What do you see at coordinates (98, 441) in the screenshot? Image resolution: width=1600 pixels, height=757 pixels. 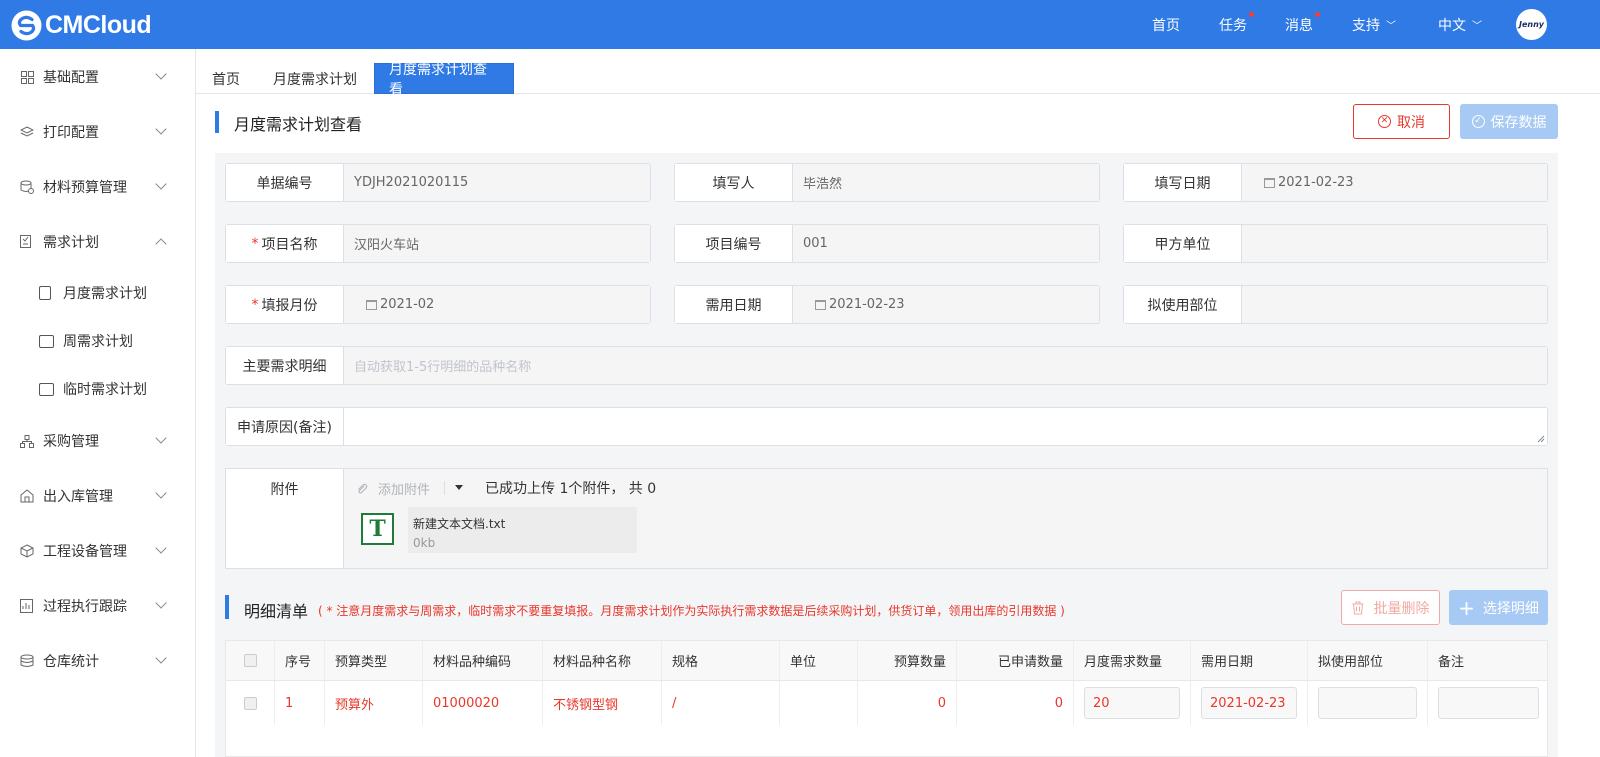 I see `sidebar-item-purchase: 采购管理` at bounding box center [98, 441].